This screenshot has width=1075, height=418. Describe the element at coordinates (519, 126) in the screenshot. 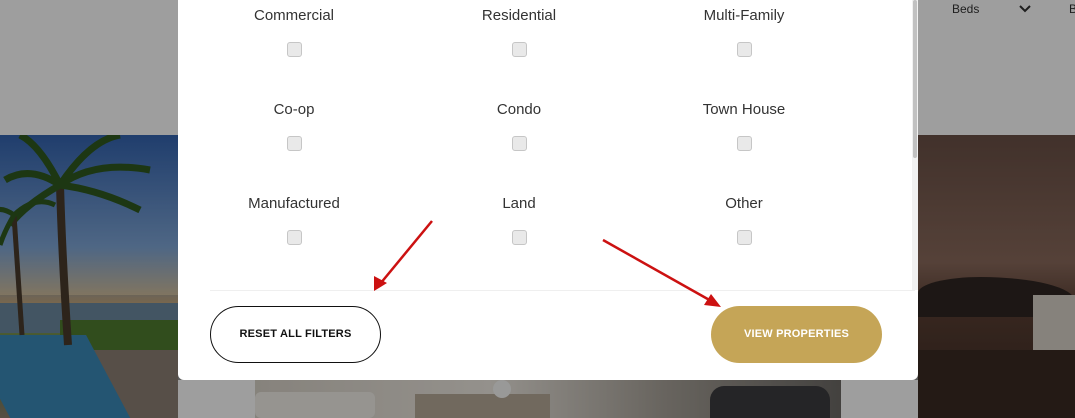

I see `property-type-condo: Condo` at that location.